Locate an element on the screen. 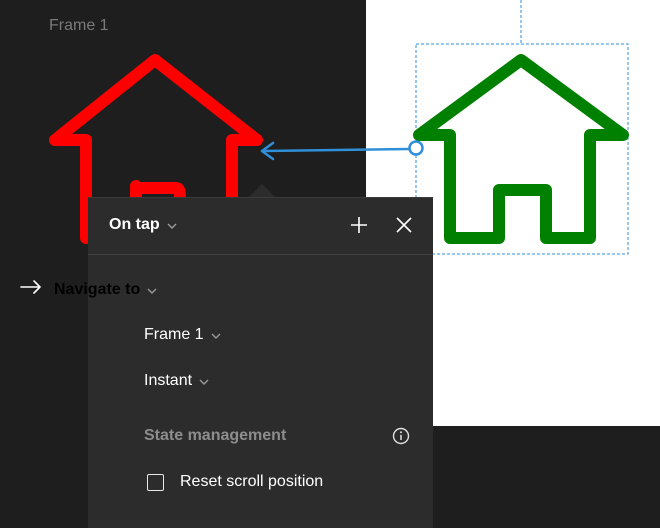 Image resolution: width=660 pixels, height=528 pixels. animation-label: Instant is located at coordinates (168, 380).